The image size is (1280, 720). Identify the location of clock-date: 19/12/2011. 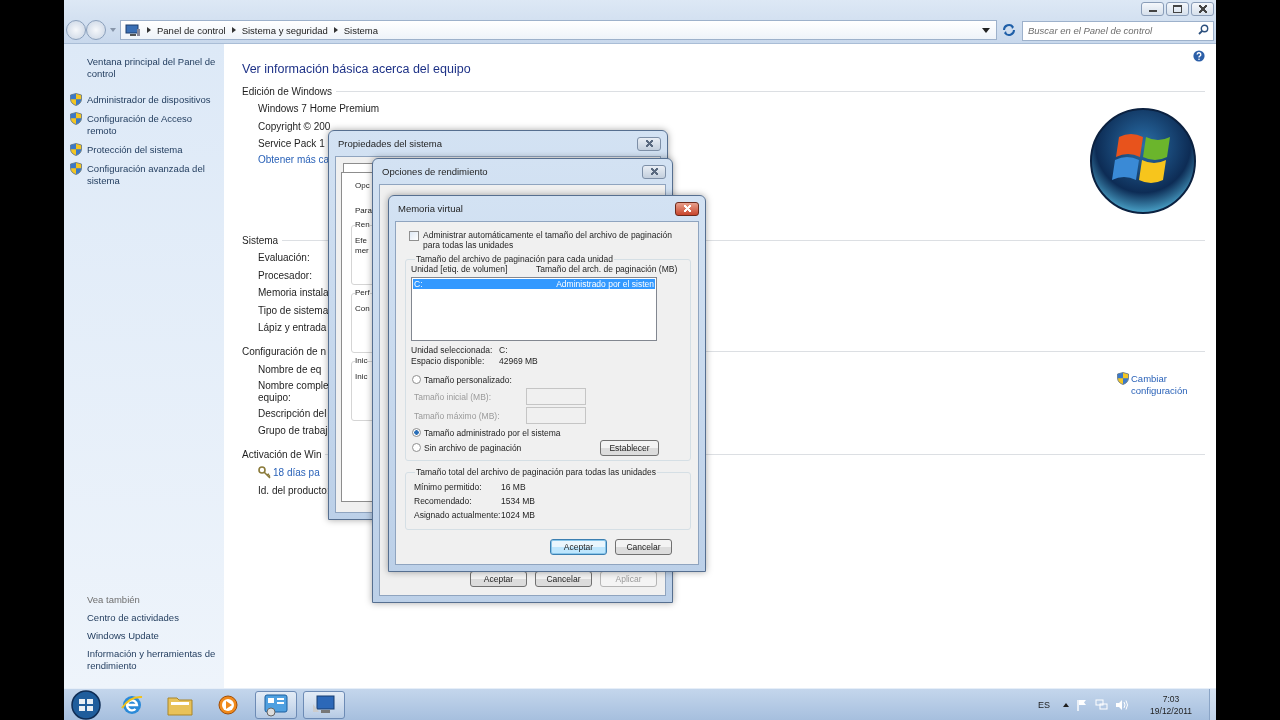
(1171, 710).